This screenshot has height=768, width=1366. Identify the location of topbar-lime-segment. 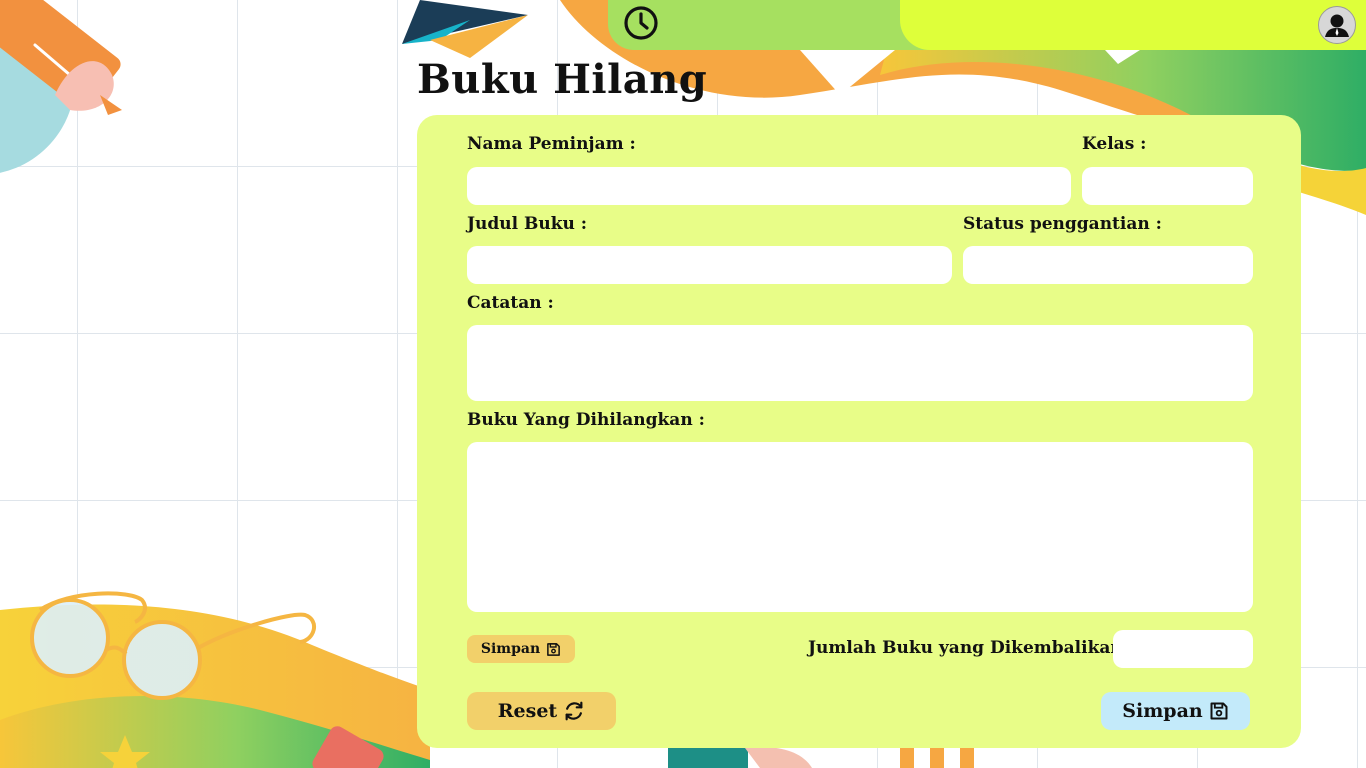
(1133, 25).